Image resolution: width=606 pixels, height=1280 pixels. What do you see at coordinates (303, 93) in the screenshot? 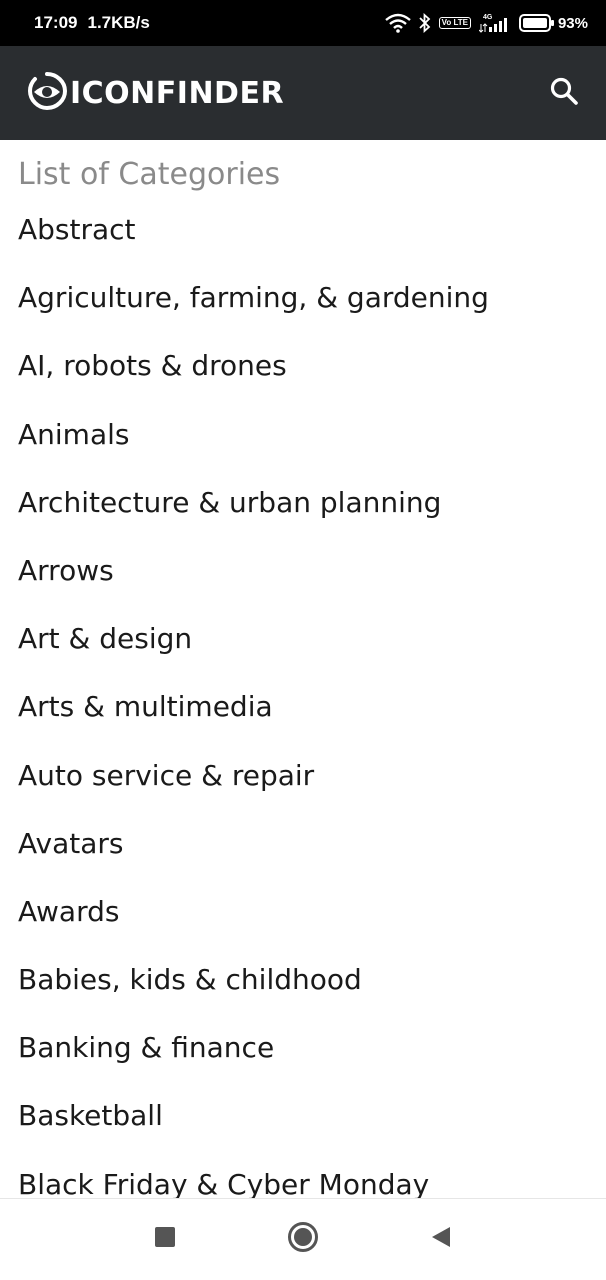
I see `app-header: ICONFINDER` at bounding box center [303, 93].